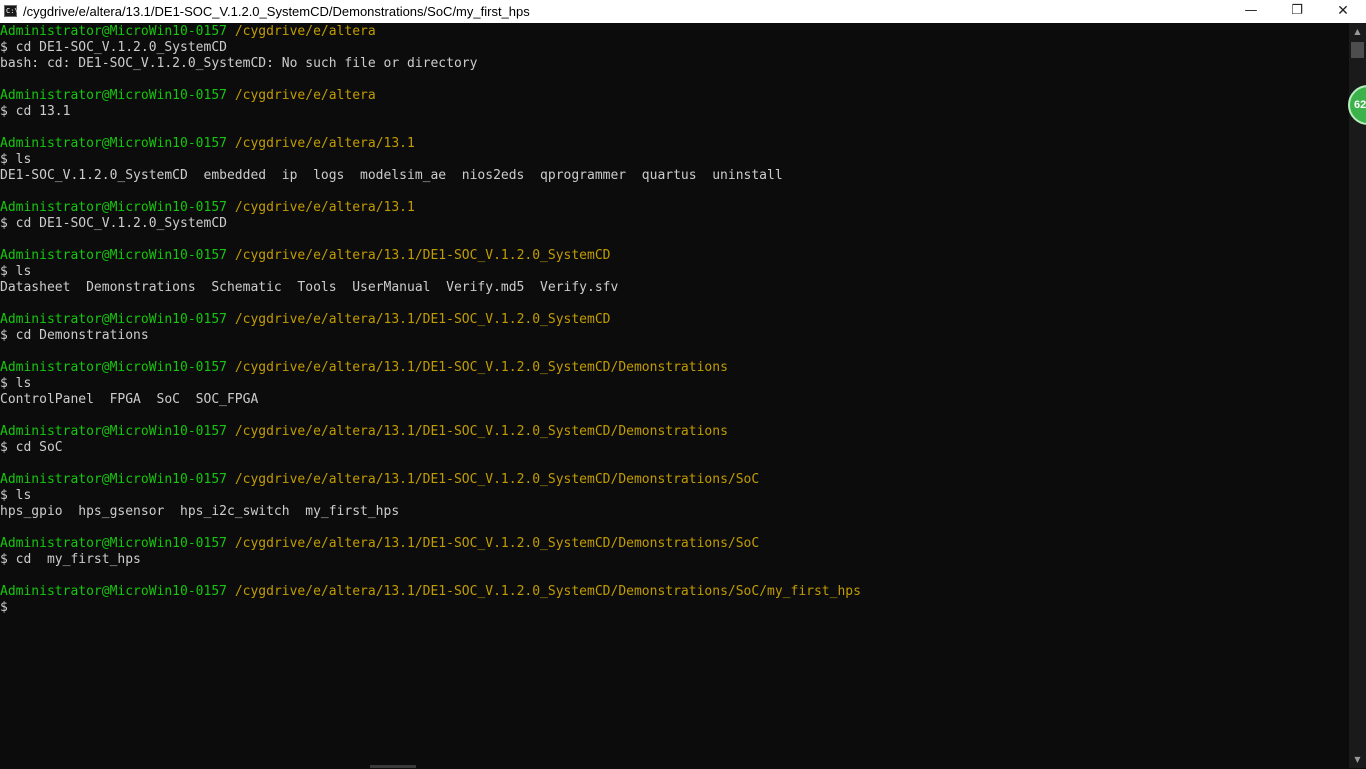  Describe the element at coordinates (129, 399) in the screenshot. I see `output-line: ControlPanel FPGA SoC SOC_FPGA` at that location.